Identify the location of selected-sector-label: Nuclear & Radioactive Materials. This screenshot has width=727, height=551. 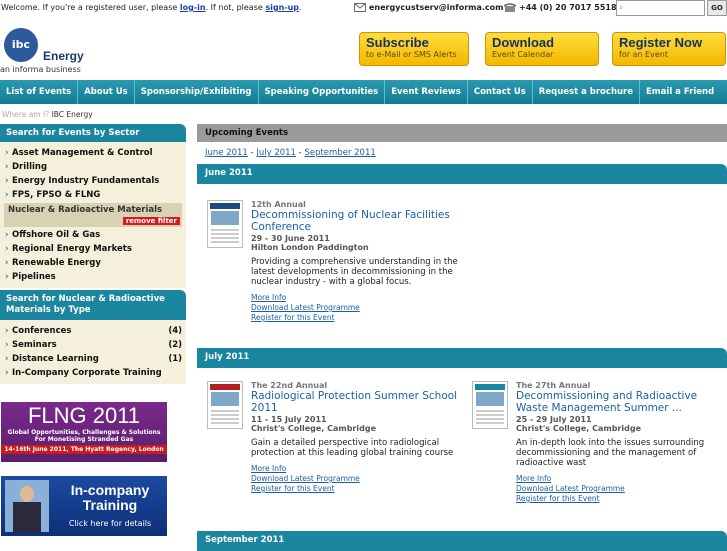
(85, 210).